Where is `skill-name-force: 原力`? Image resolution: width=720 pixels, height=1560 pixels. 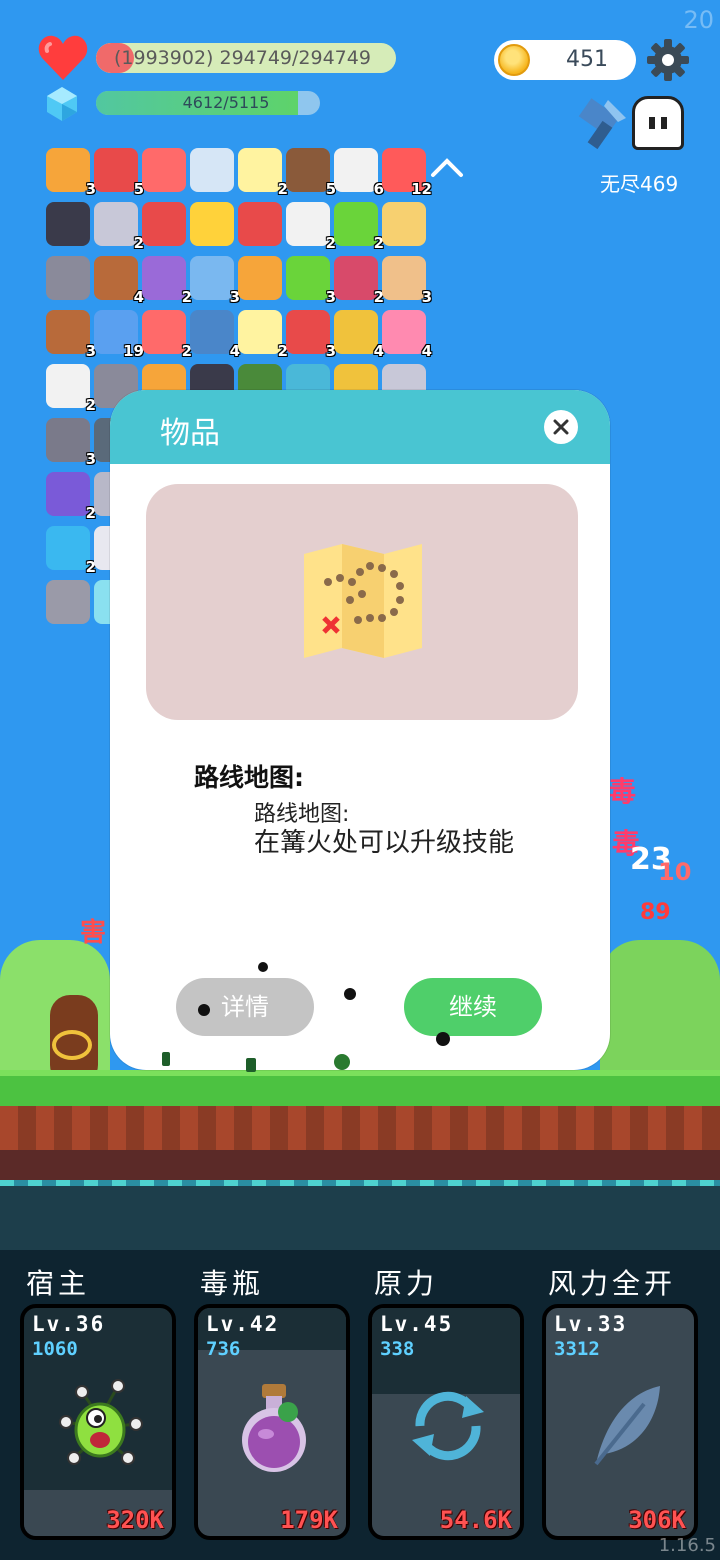
skill-name-force: 原力 is located at coordinates (406, 1283).